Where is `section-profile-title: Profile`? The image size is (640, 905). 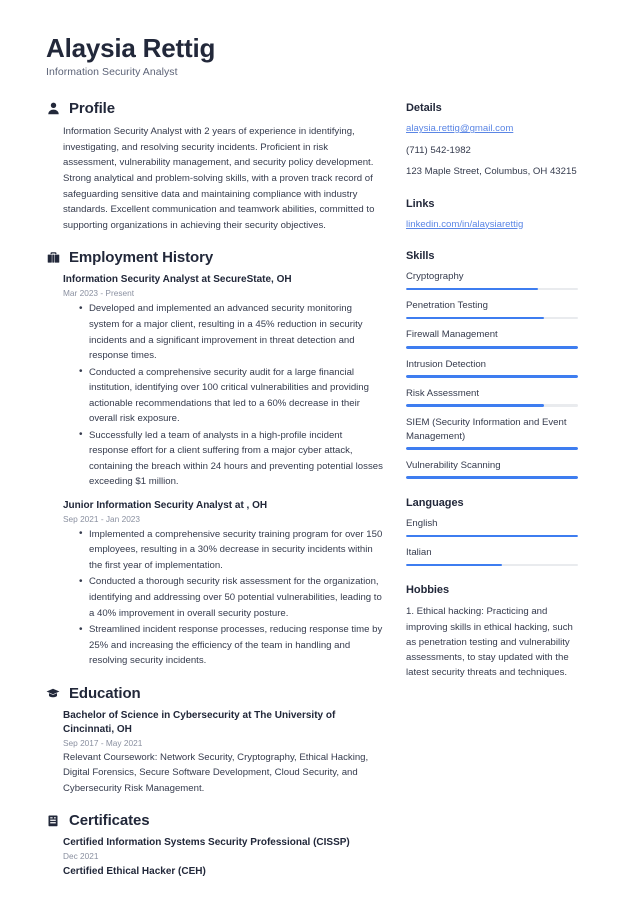
section-profile-title: Profile is located at coordinates (92, 109).